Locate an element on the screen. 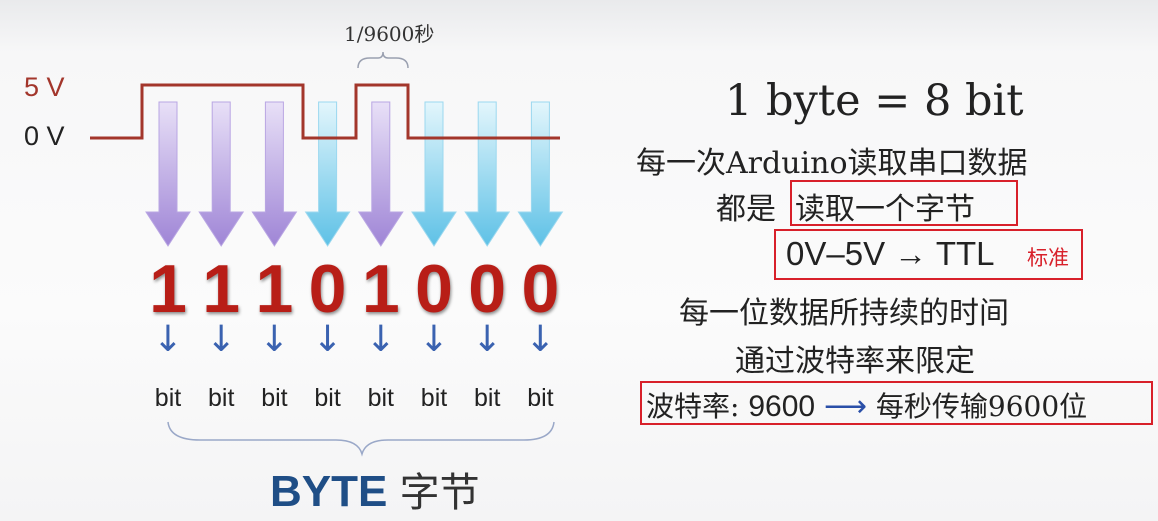 The image size is (1158, 521). bit-label-4: bit is located at coordinates (327, 398).